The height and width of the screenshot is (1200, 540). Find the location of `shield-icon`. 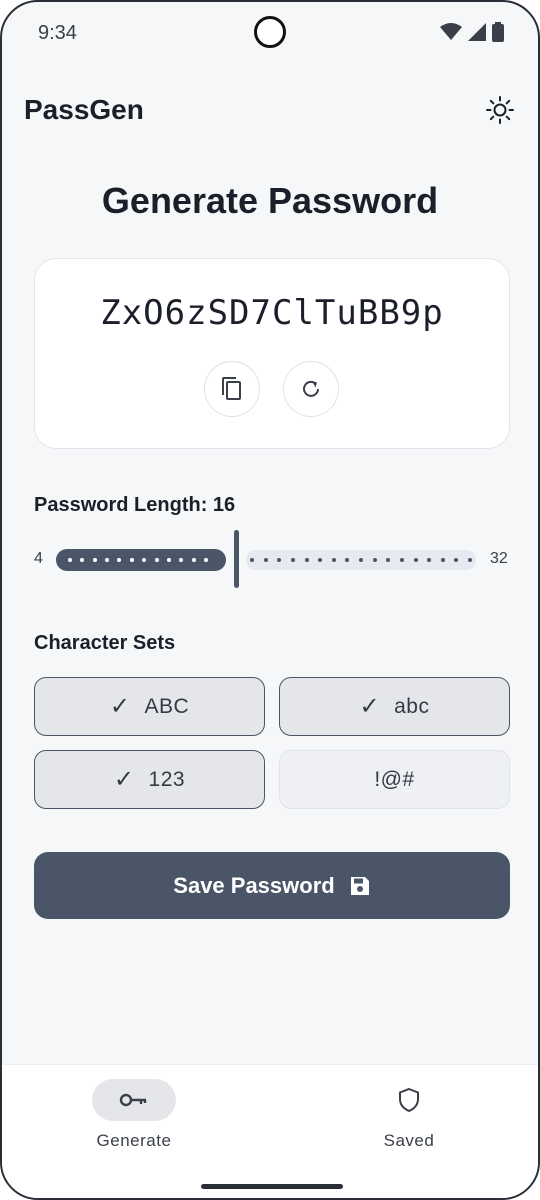

shield-icon is located at coordinates (409, 1100).